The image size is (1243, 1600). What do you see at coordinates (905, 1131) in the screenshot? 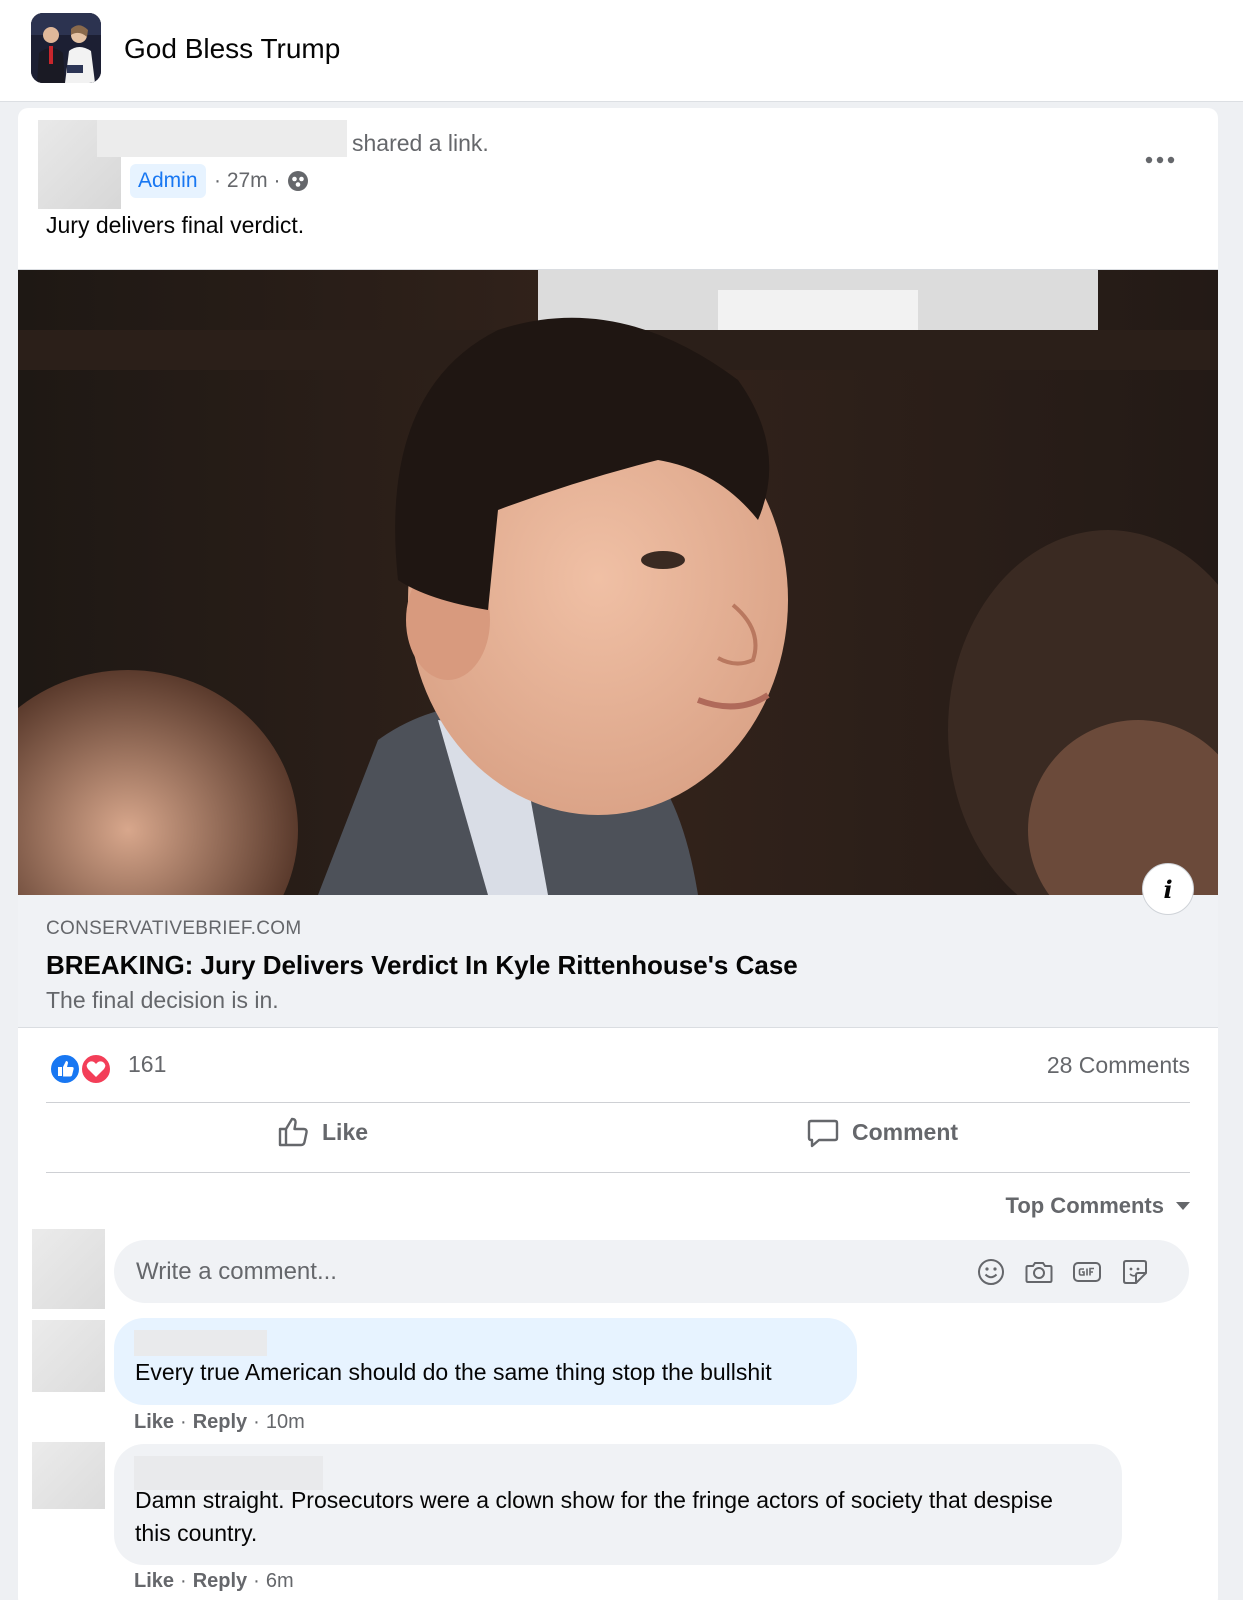
I see `comment-button-label: Comment` at bounding box center [905, 1131].